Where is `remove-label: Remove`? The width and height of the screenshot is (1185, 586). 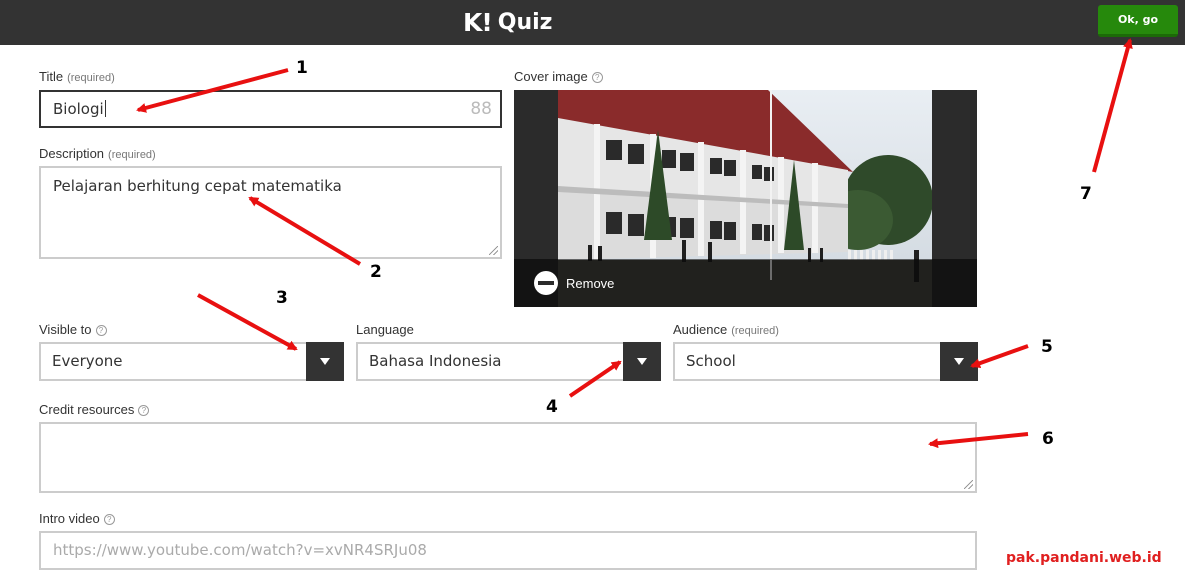
remove-label: Remove is located at coordinates (590, 283).